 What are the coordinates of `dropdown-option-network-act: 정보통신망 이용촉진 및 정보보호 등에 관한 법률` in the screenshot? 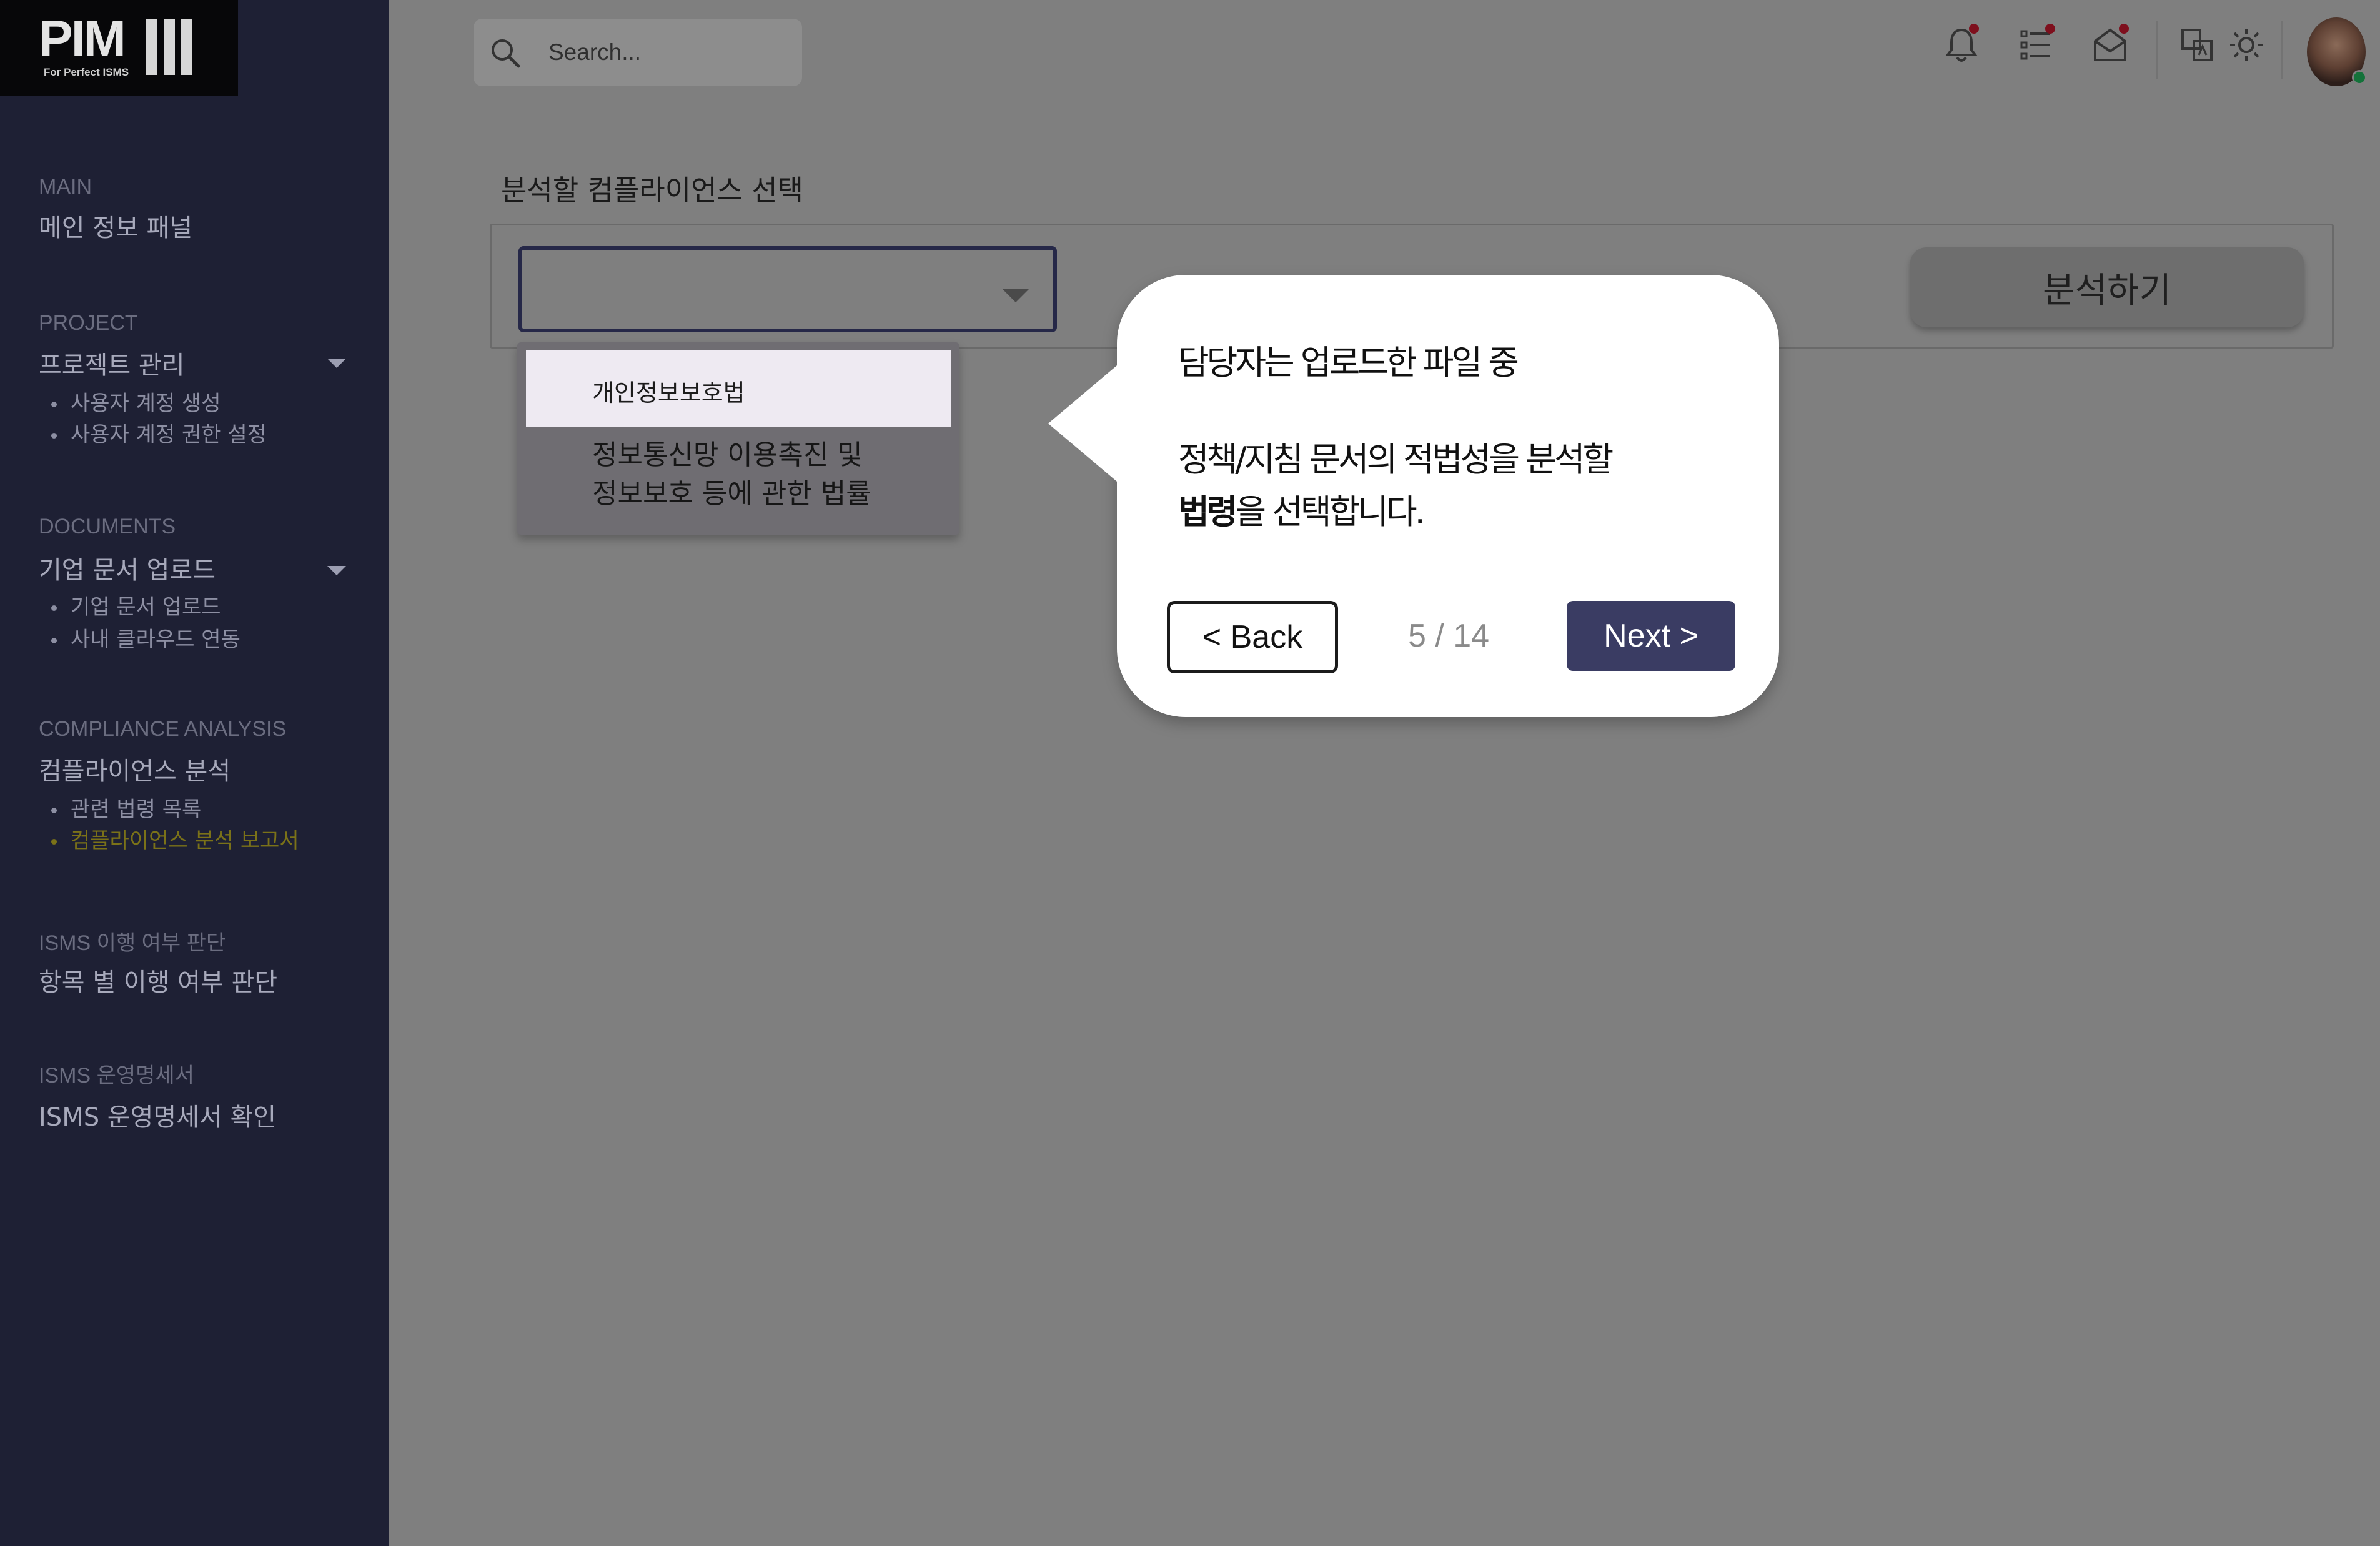 It's located at (770, 475).